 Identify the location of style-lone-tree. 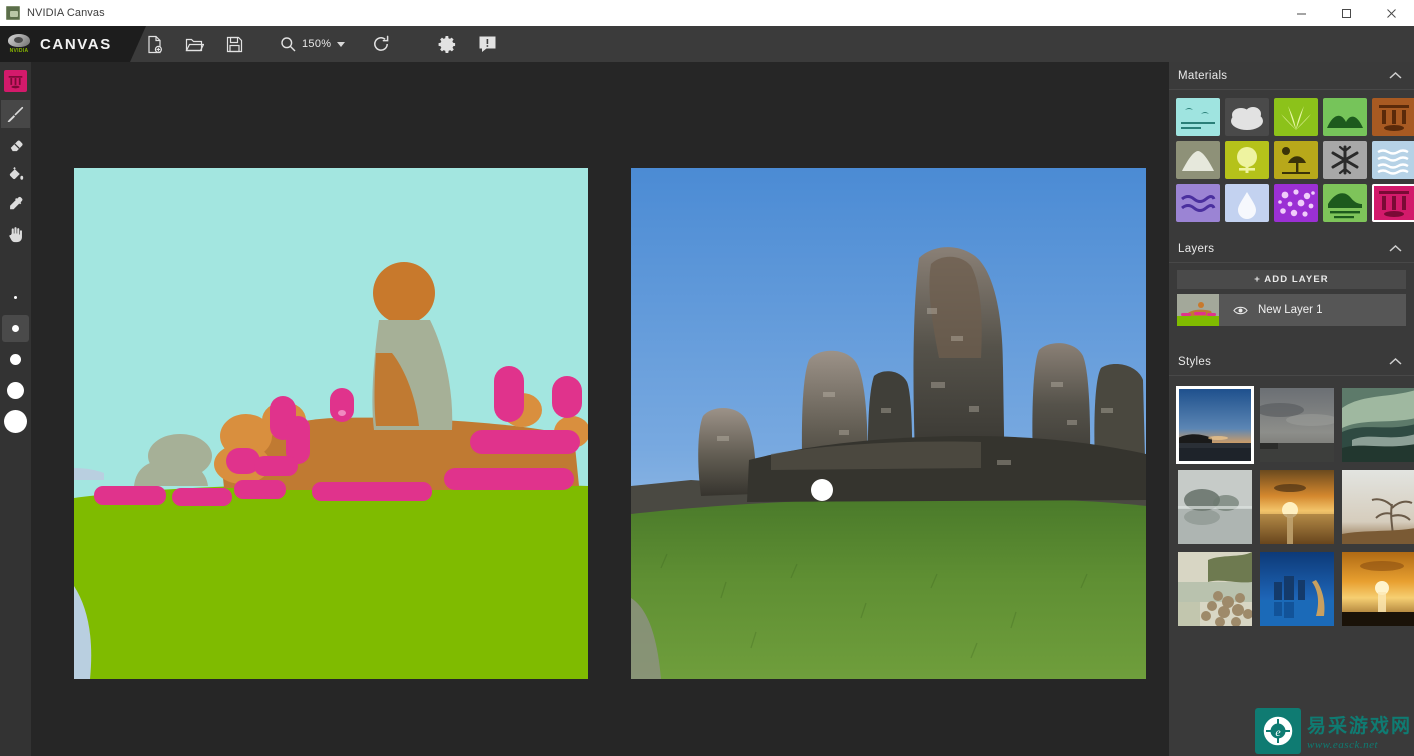
(1378, 507).